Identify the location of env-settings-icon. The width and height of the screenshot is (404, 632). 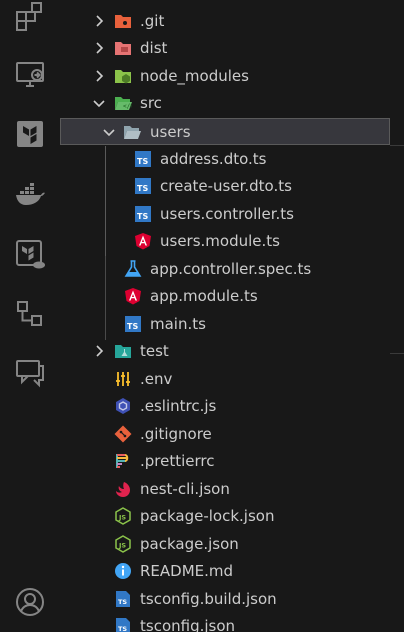
(123, 379).